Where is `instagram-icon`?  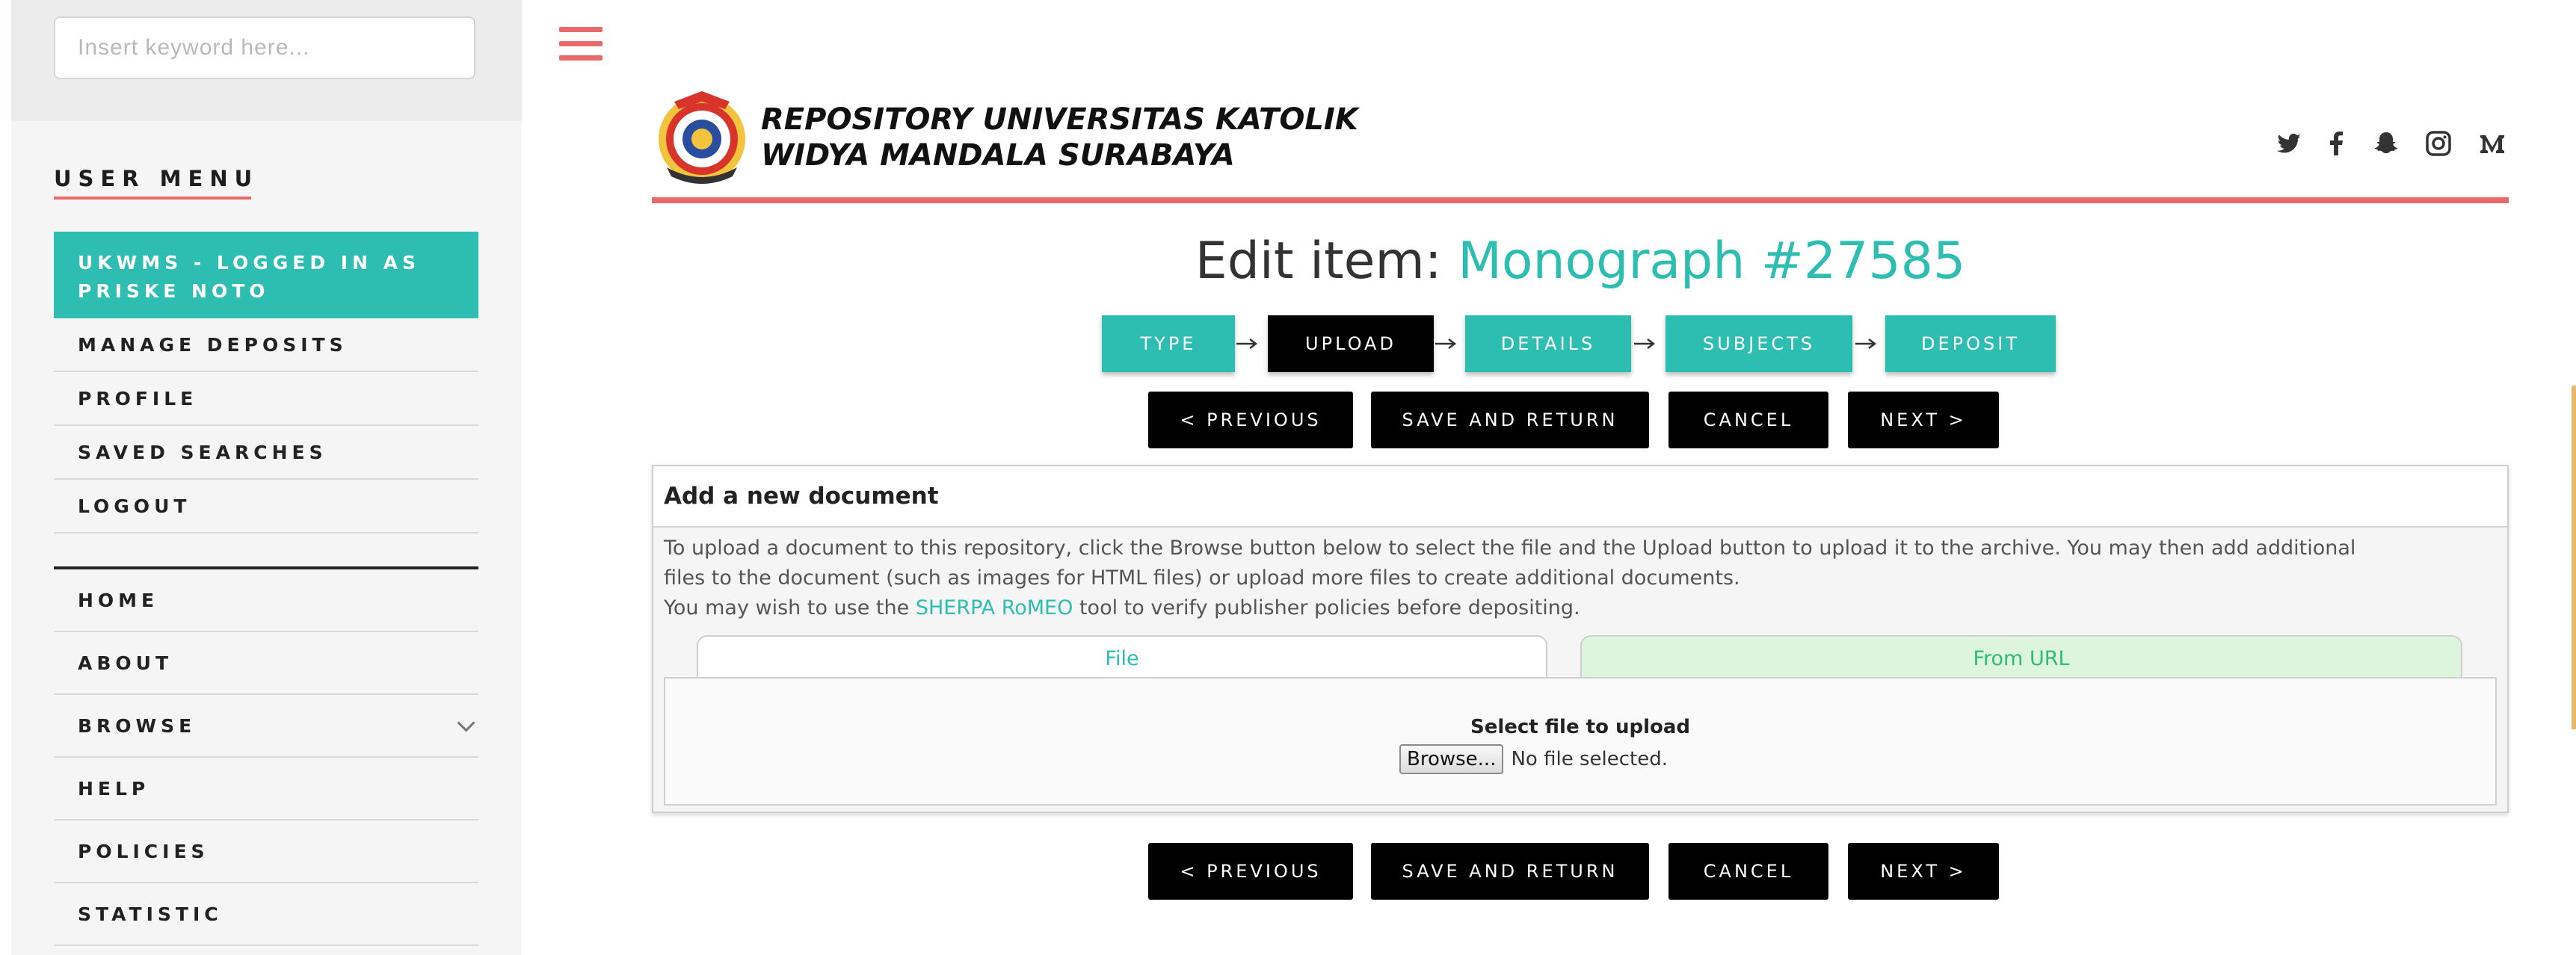
instagram-icon is located at coordinates (2438, 143).